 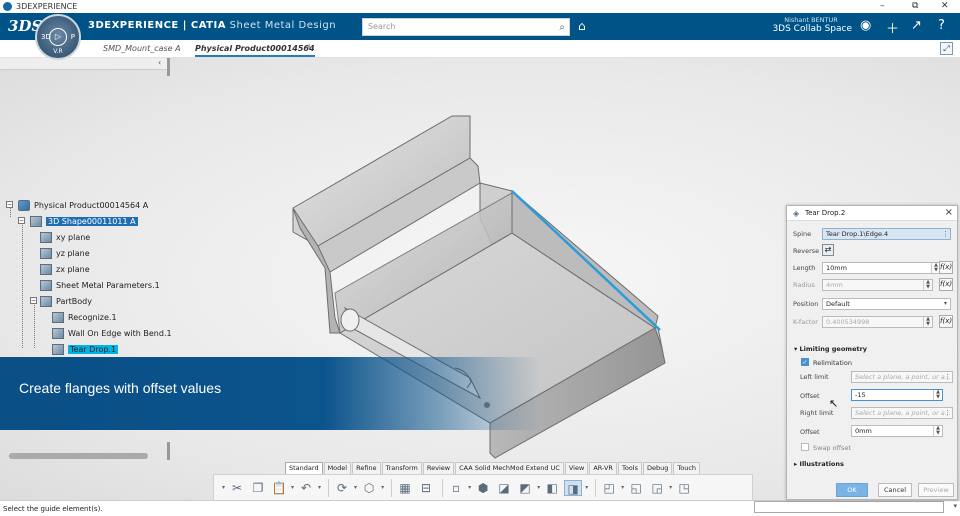 I want to click on command-dropdown-icon: ▾, so click(x=955, y=506).